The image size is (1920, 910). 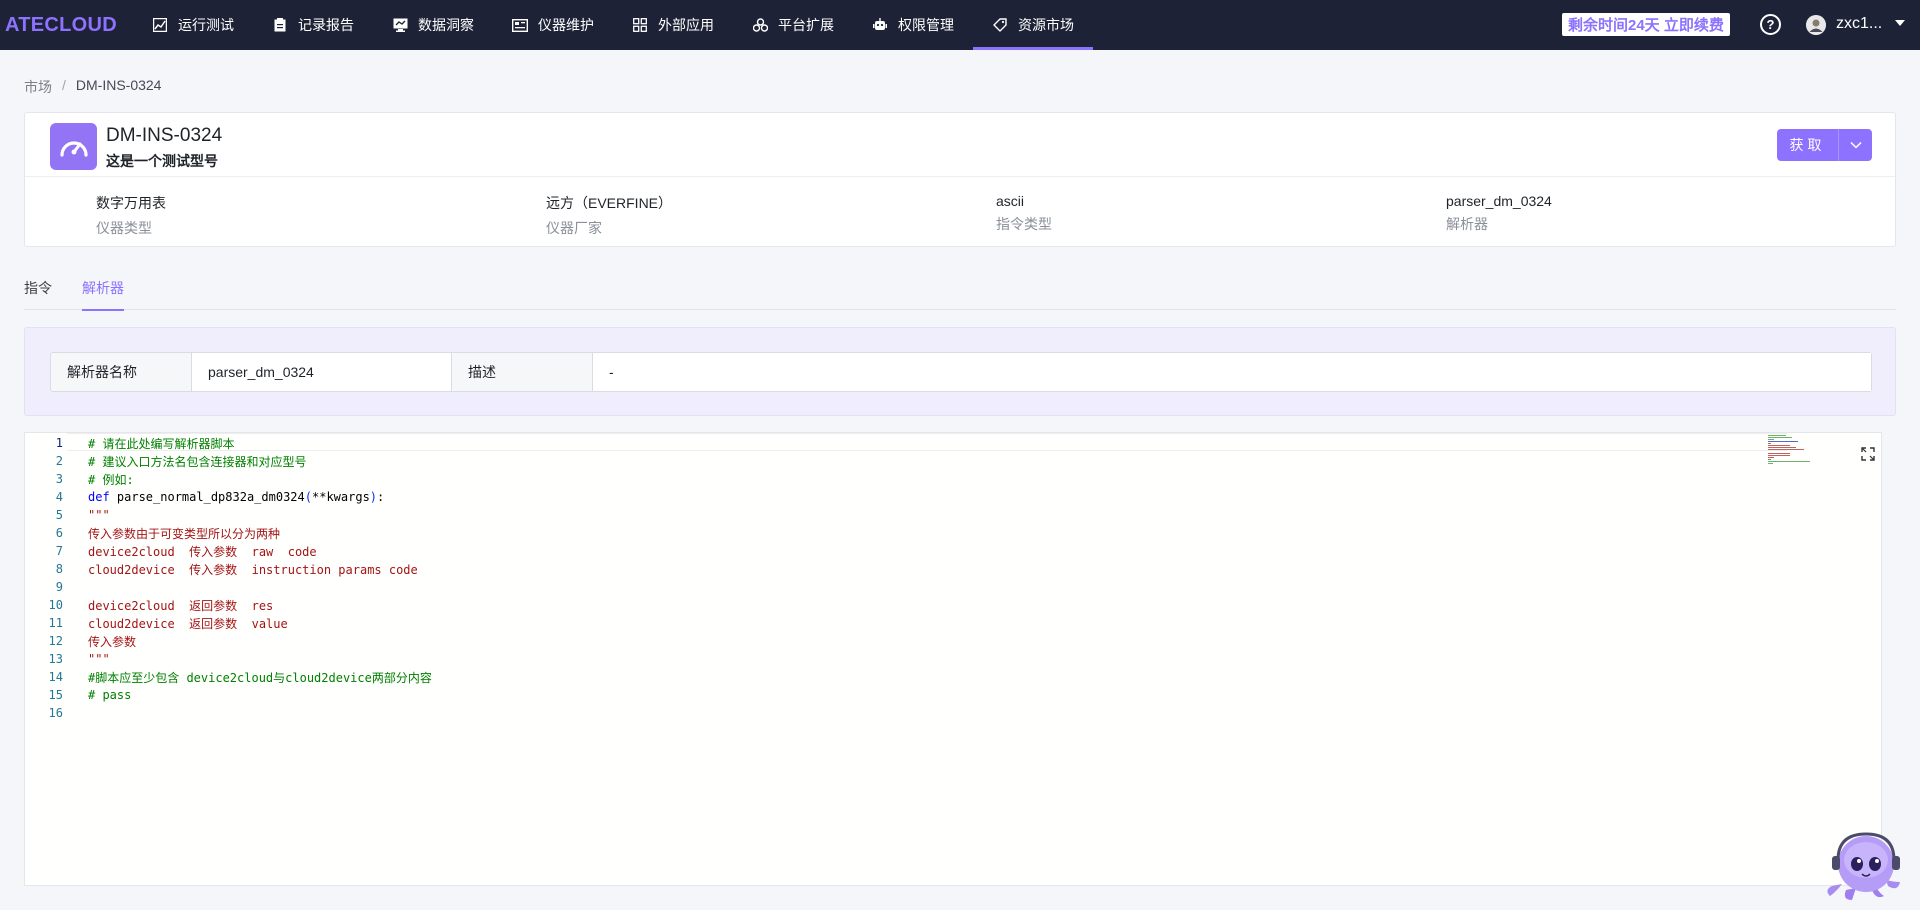 I want to click on cluster-icon, so click(x=760, y=25).